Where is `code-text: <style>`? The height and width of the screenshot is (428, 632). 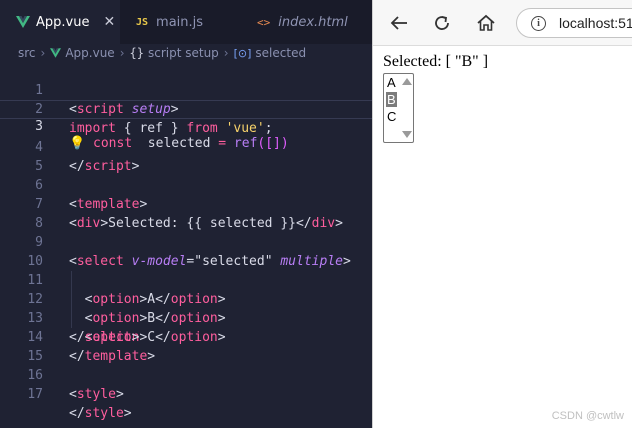 code-text: <style> is located at coordinates (96, 394).